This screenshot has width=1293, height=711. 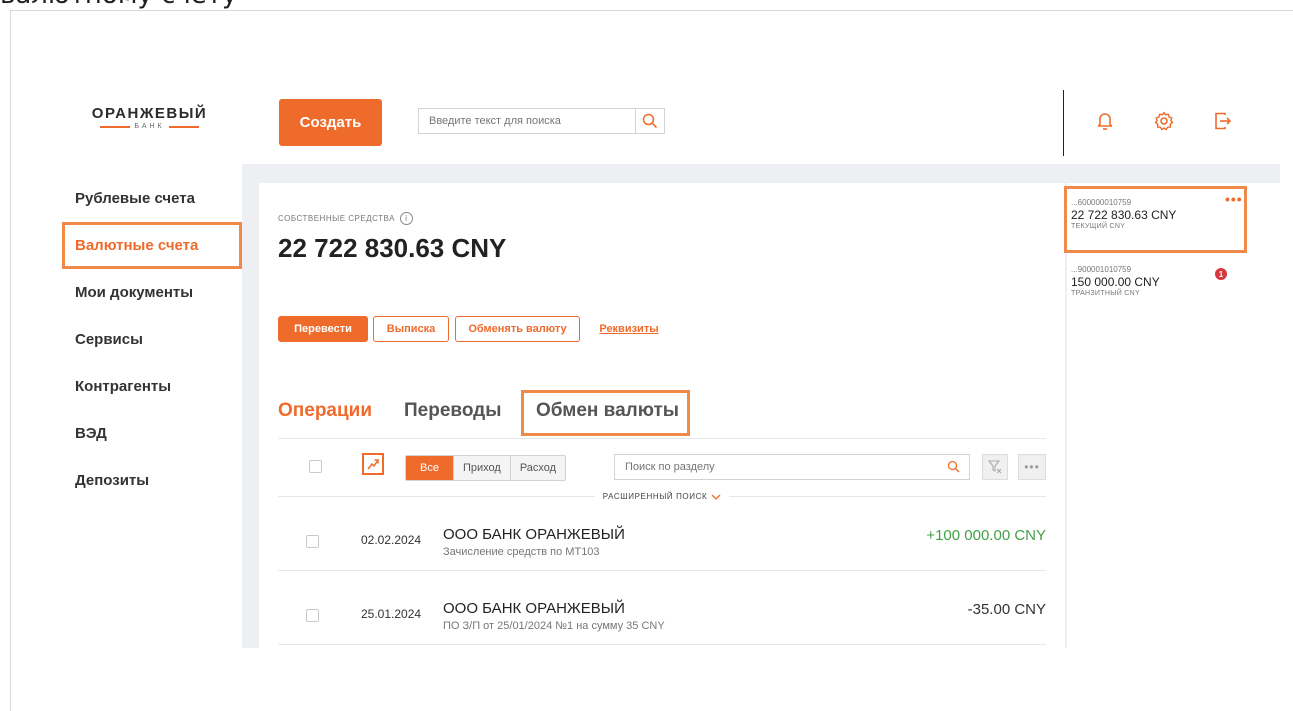 I want to click on tab-operations: Операции, so click(x=325, y=411).